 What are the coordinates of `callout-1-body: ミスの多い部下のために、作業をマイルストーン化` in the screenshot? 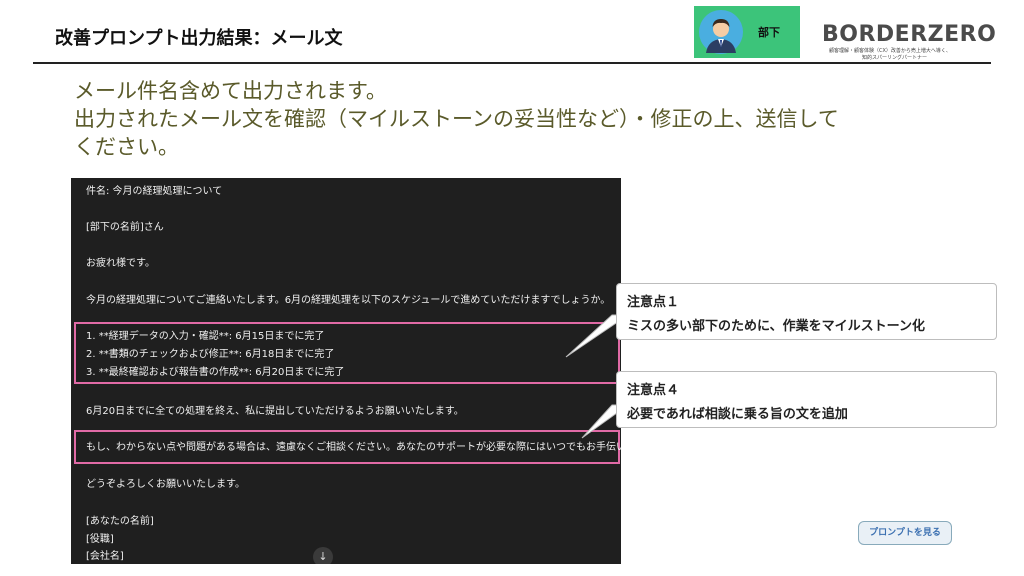 It's located at (776, 326).